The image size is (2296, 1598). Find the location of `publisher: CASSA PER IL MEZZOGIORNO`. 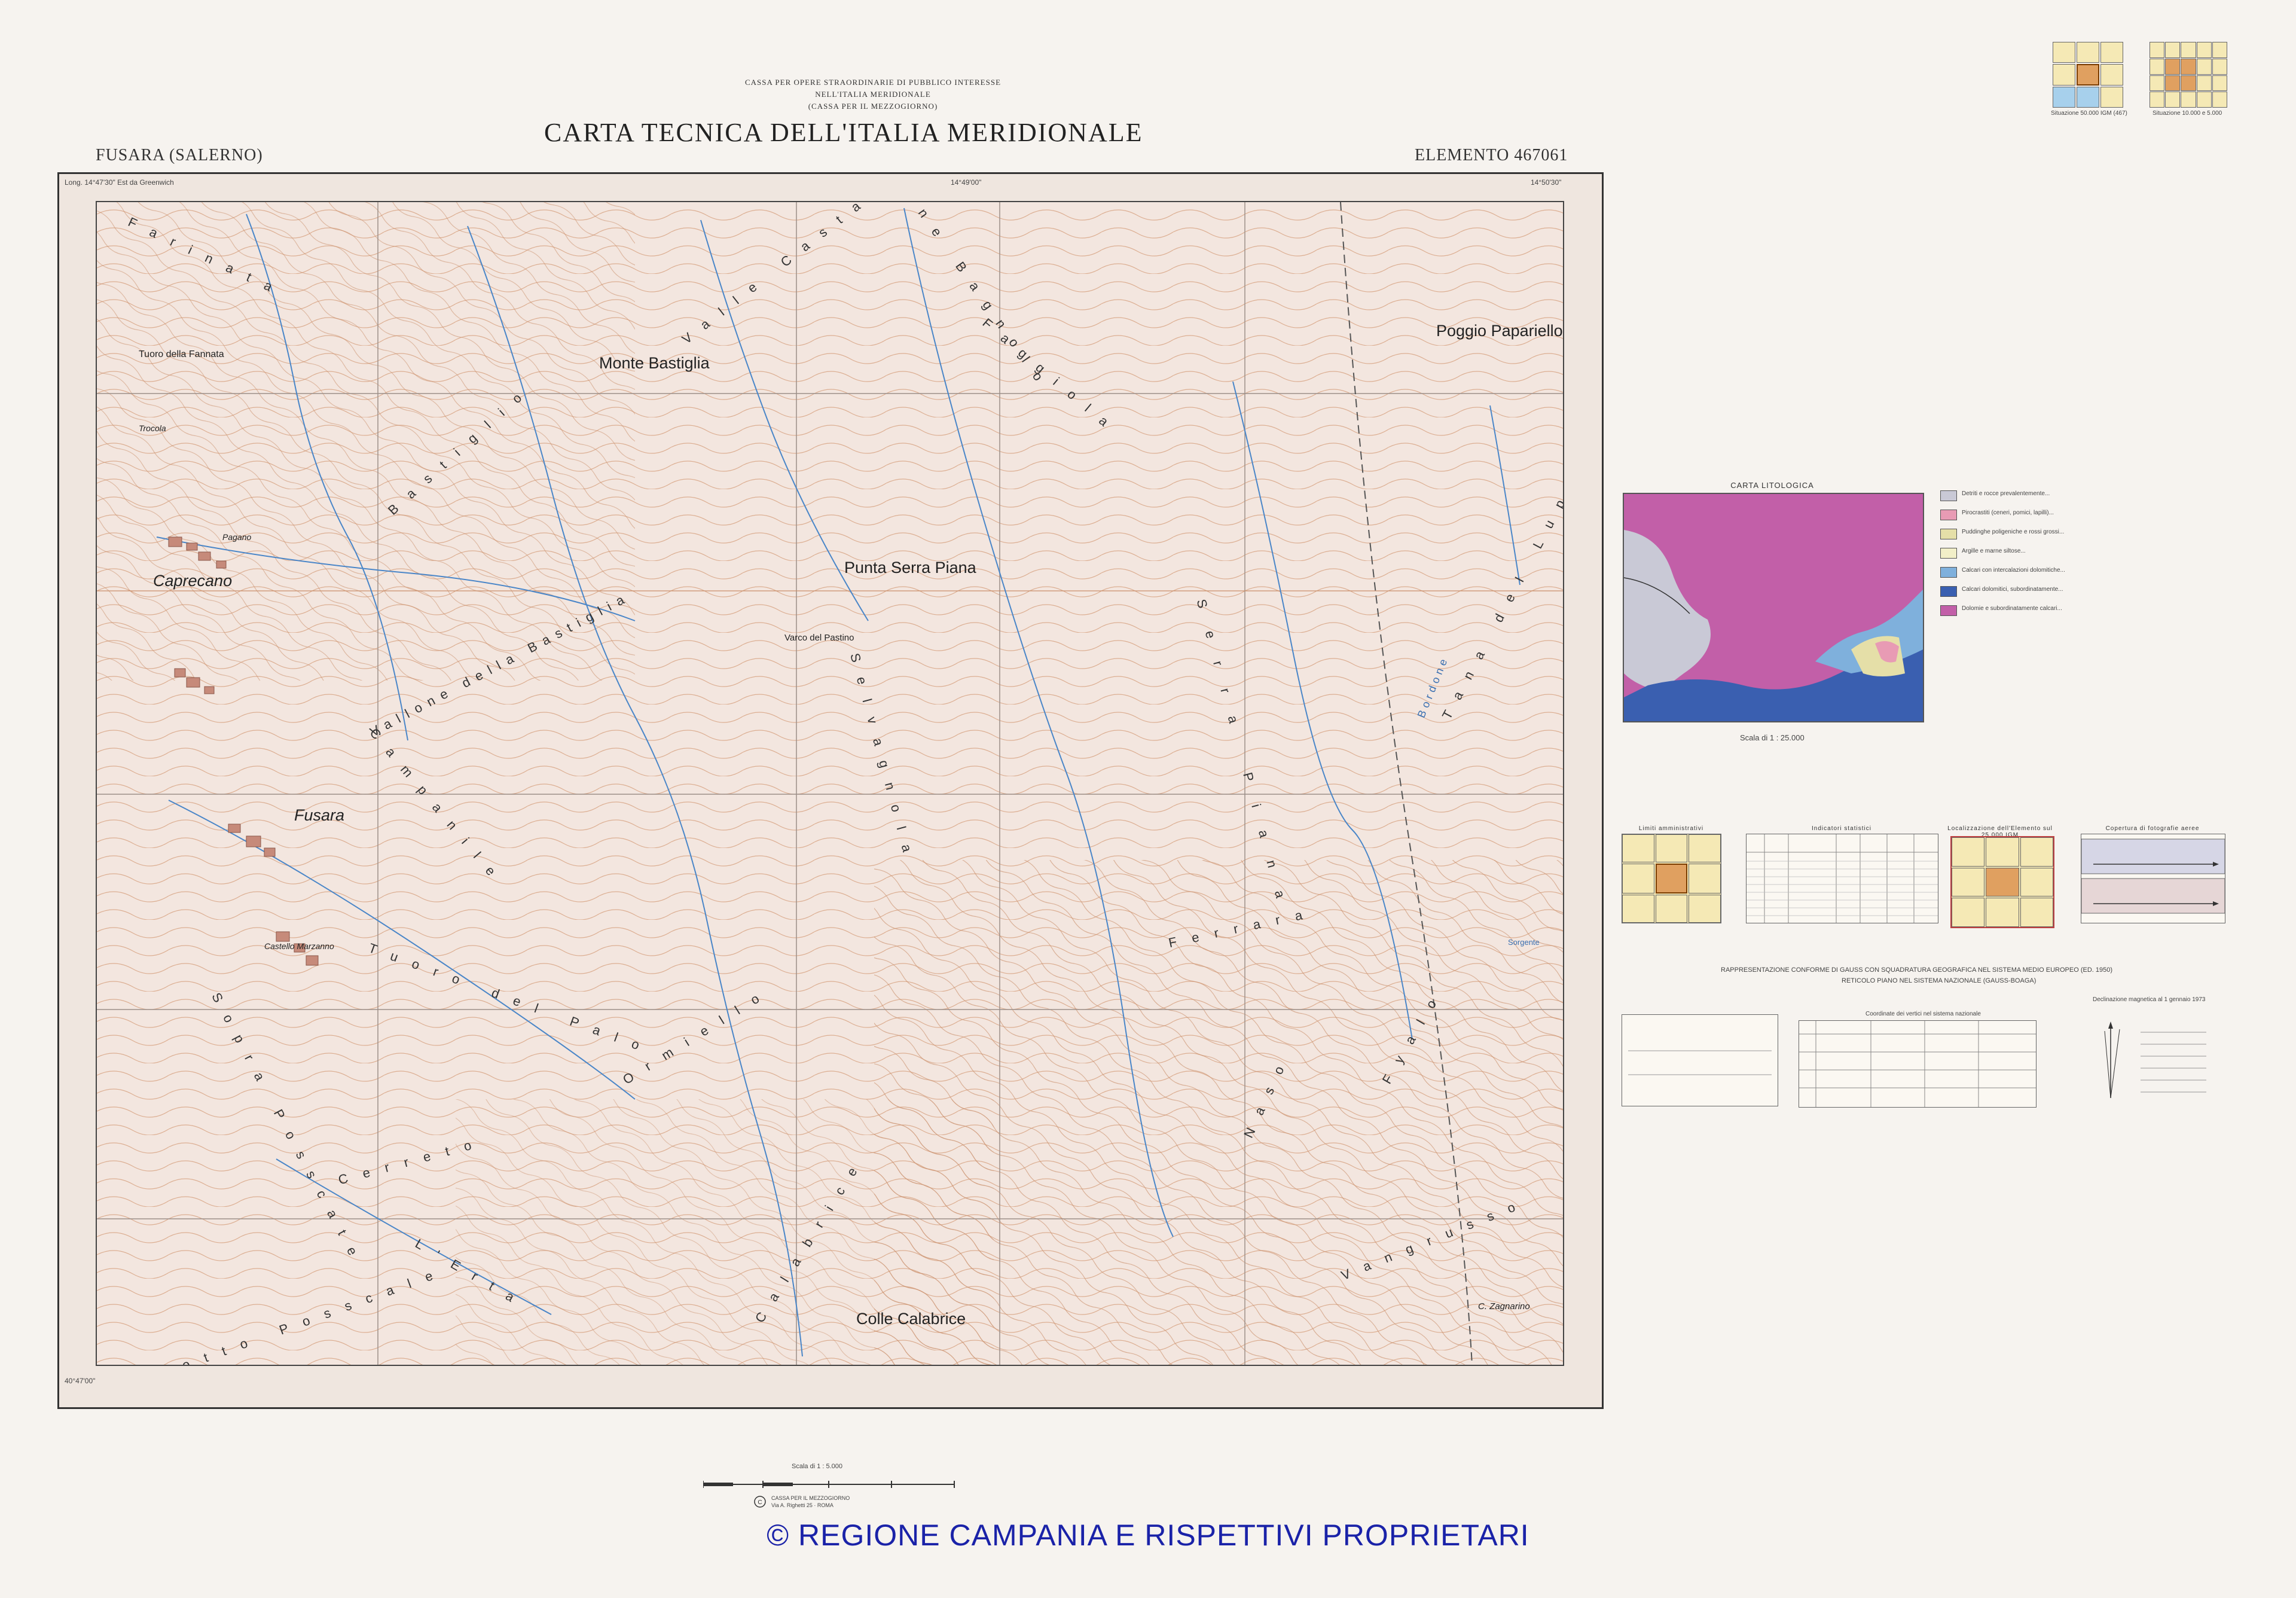

publisher: CASSA PER IL MEZZOGIORNO is located at coordinates (810, 1498).